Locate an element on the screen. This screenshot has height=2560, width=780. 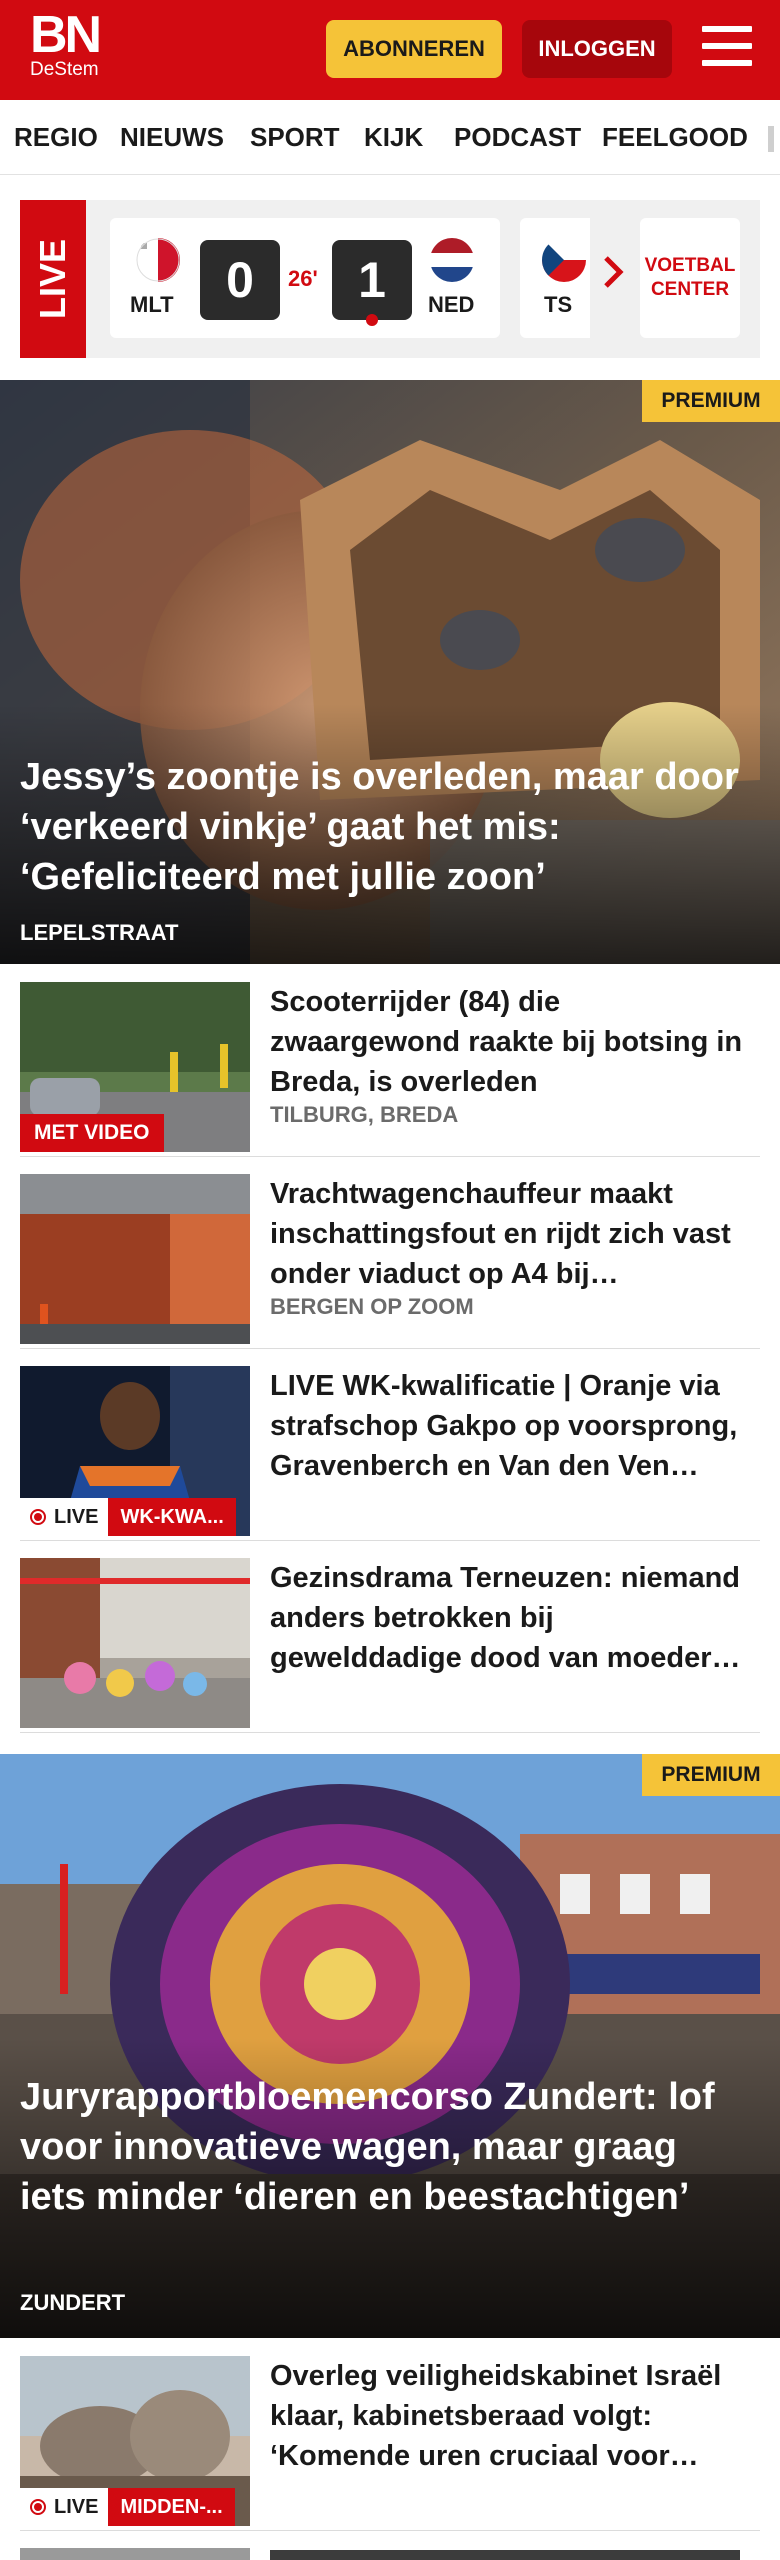
site-header: BN DeStem ABONNEREN INLOGGEN is located at coordinates (390, 50).